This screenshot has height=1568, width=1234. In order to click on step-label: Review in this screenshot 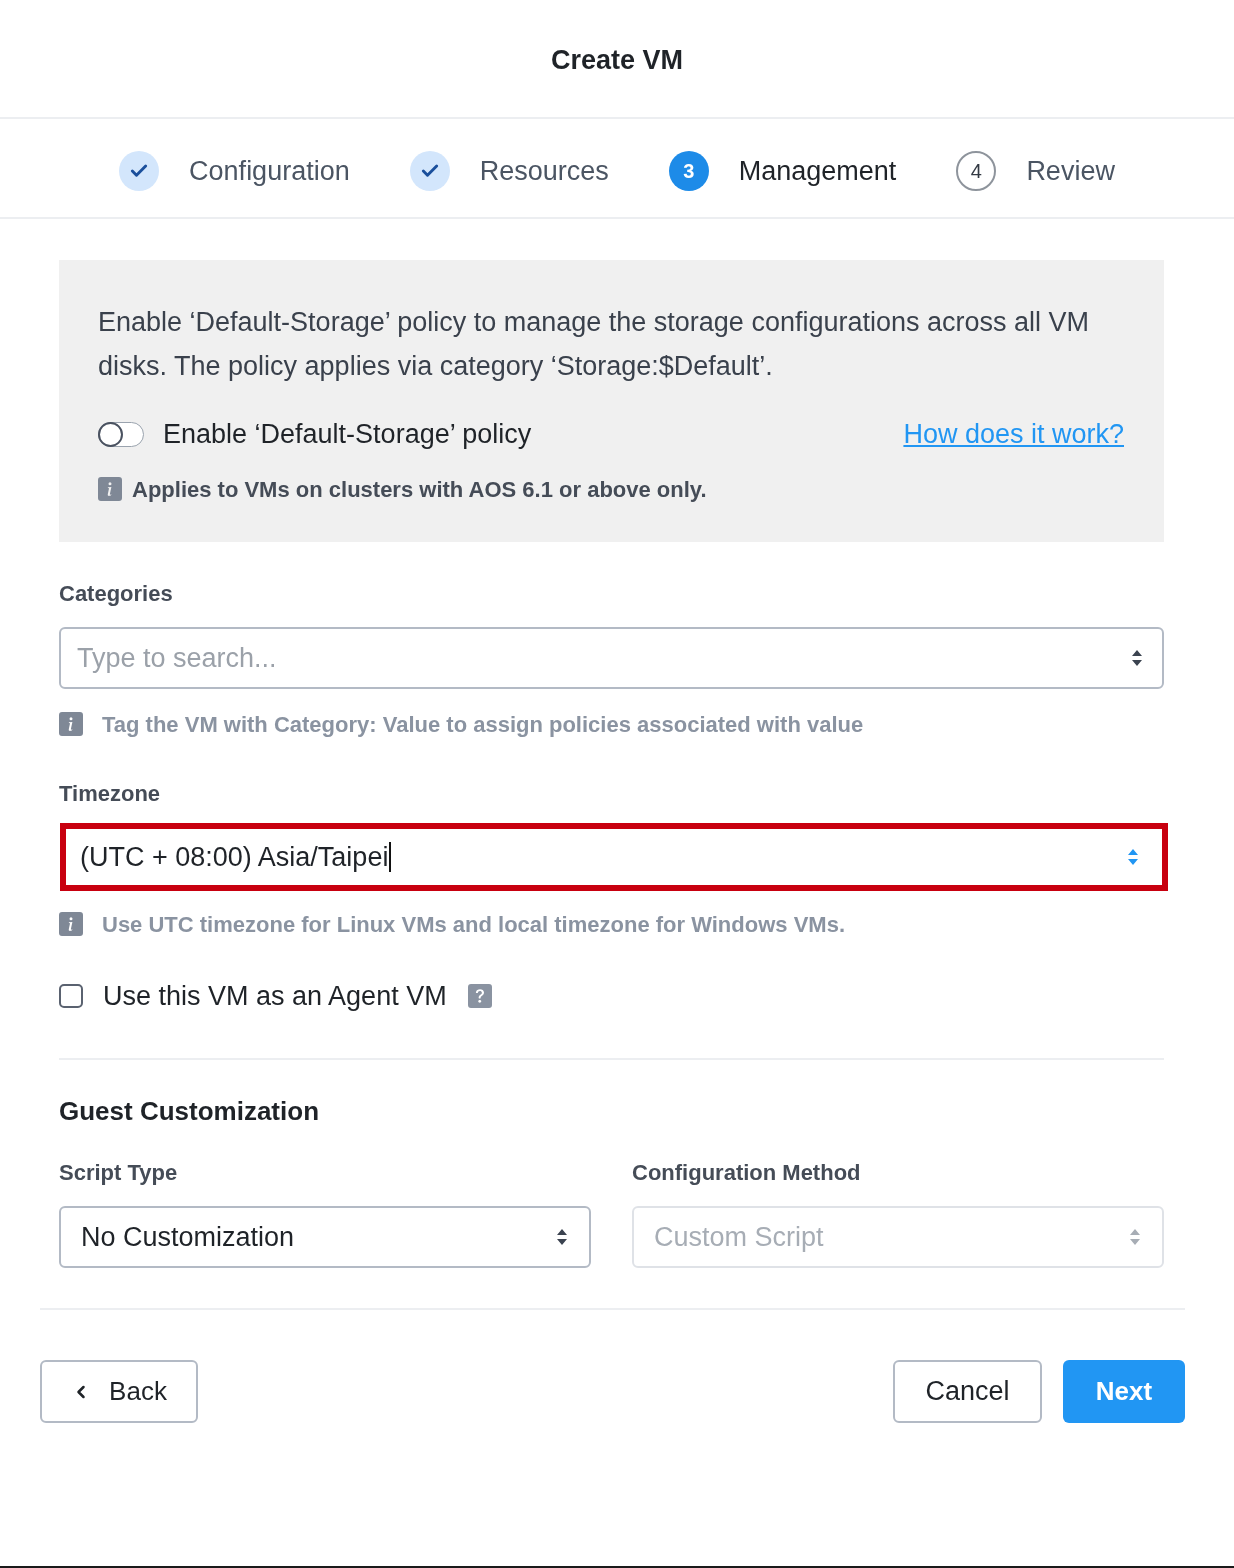, I will do `click(1070, 171)`.